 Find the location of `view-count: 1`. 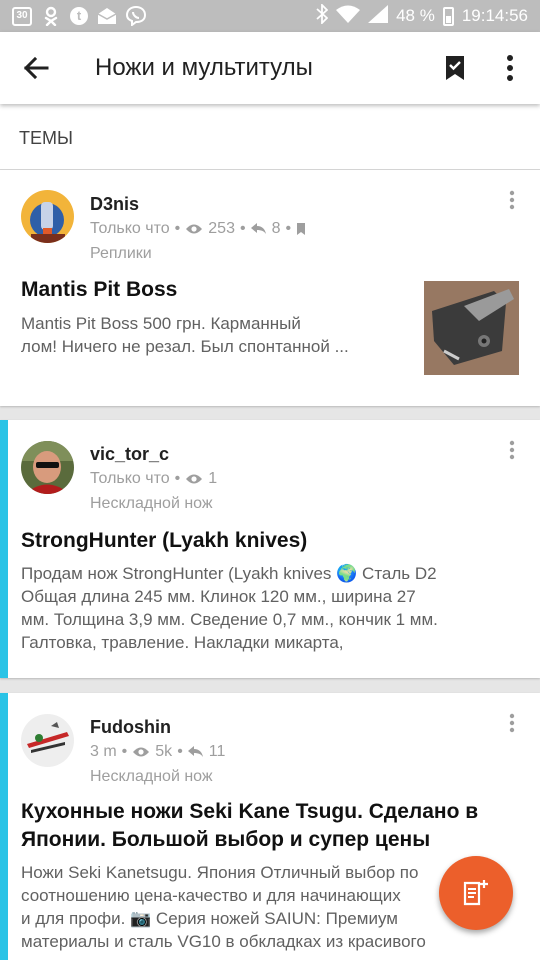

view-count: 1 is located at coordinates (213, 478).